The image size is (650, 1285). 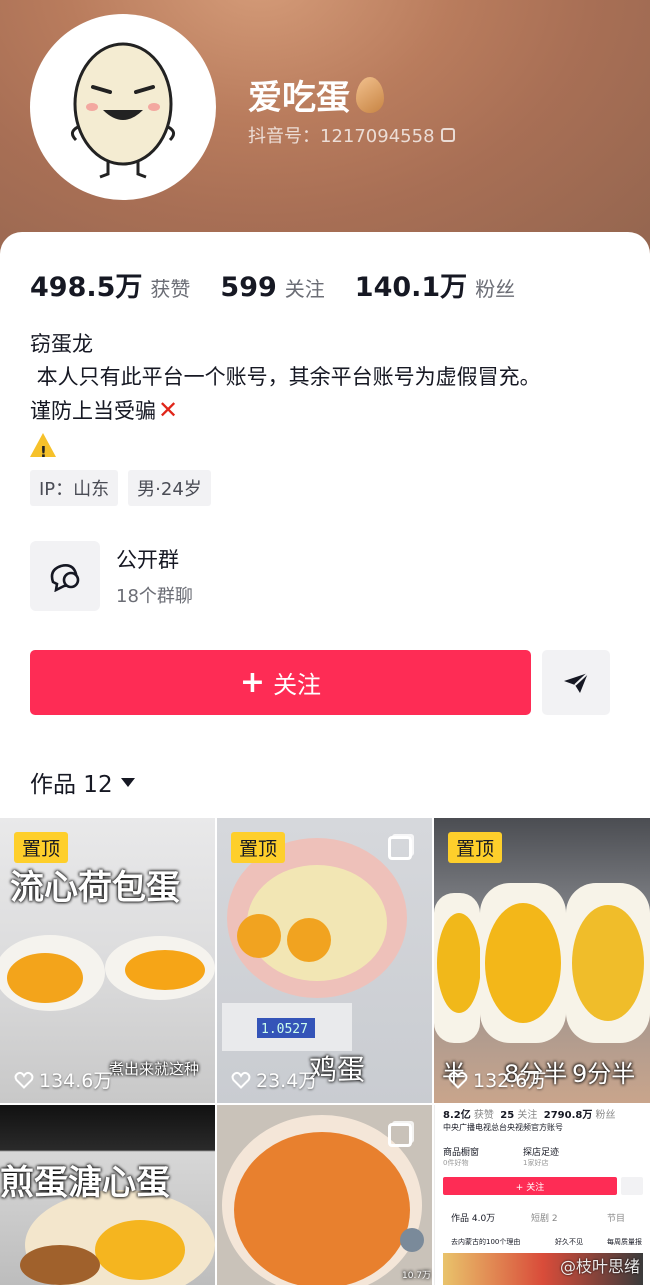 I want to click on cross-mark-icon: ✕, so click(x=168, y=410).